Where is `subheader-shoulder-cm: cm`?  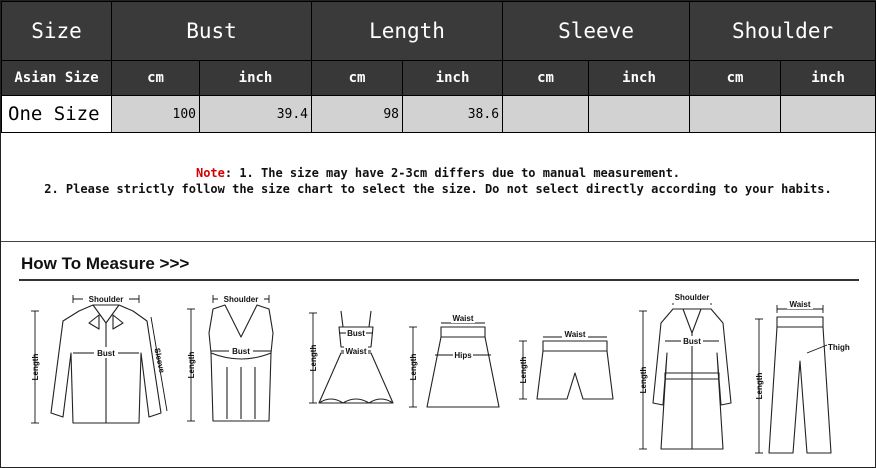
subheader-shoulder-cm: cm is located at coordinates (735, 78).